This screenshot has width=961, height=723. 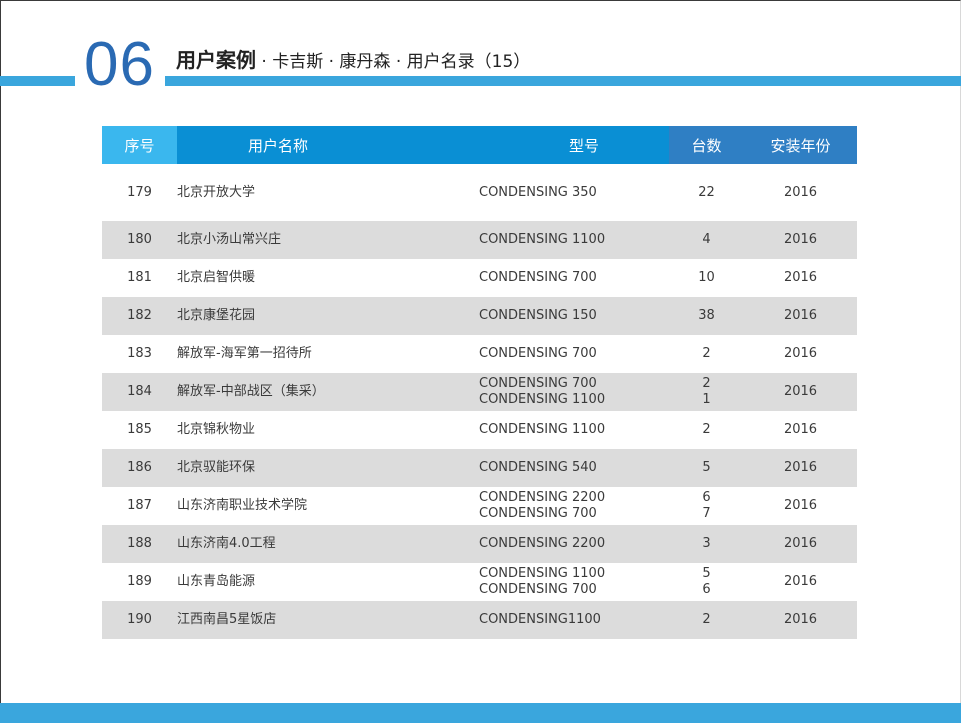 I want to click on cell-qty: 4, so click(x=706, y=240).